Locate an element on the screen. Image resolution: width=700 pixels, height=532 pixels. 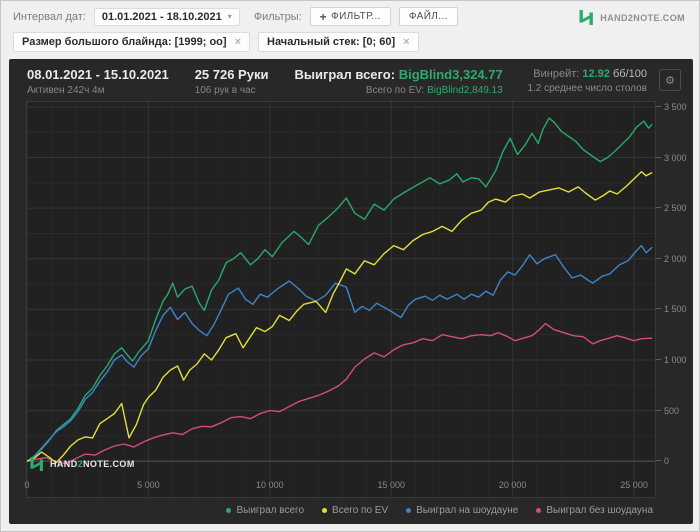
chevron-down-icon: ▾ is located at coordinates (229, 16).